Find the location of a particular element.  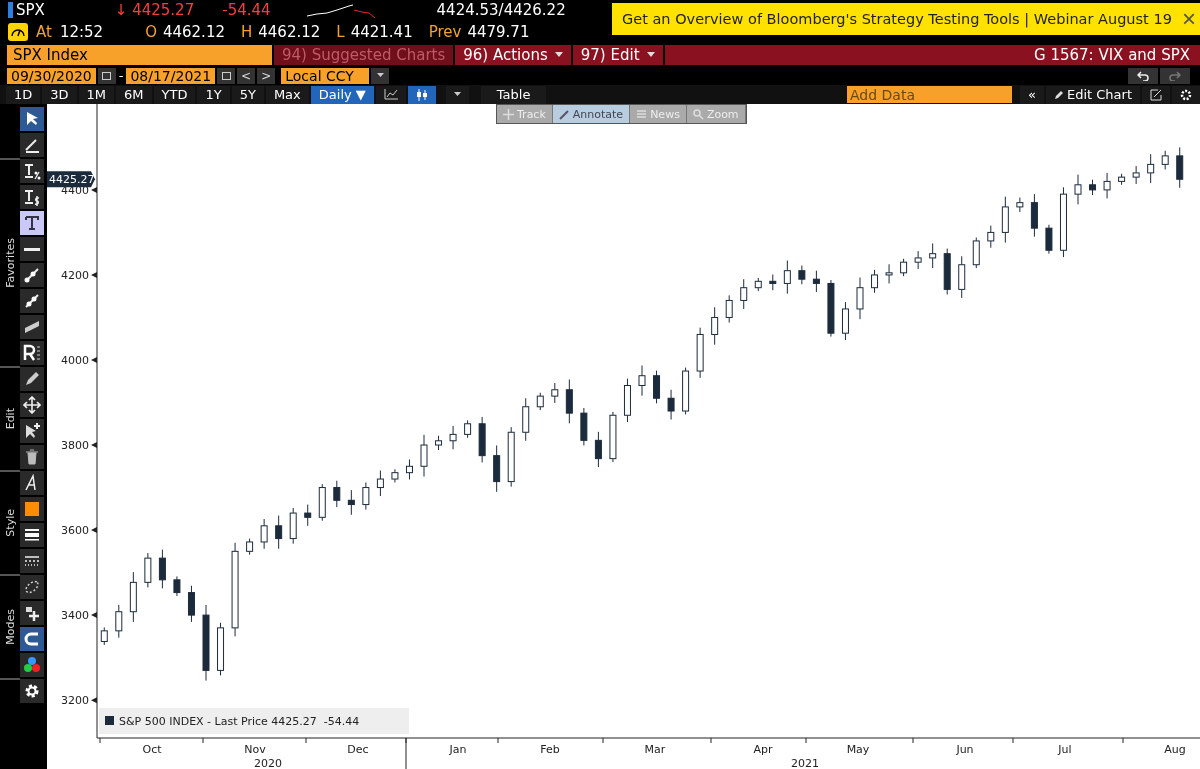

pointer-plus-icon is located at coordinates (32, 431).